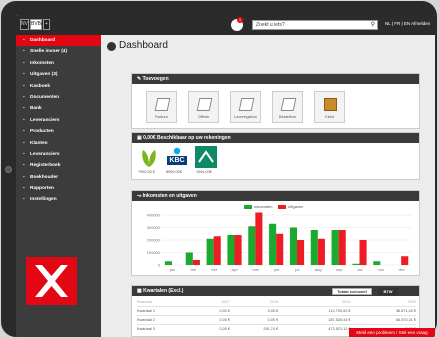  Describe the element at coordinates (203, 107) in the screenshot. I see `add-offerte-tile: Offerte` at that location.